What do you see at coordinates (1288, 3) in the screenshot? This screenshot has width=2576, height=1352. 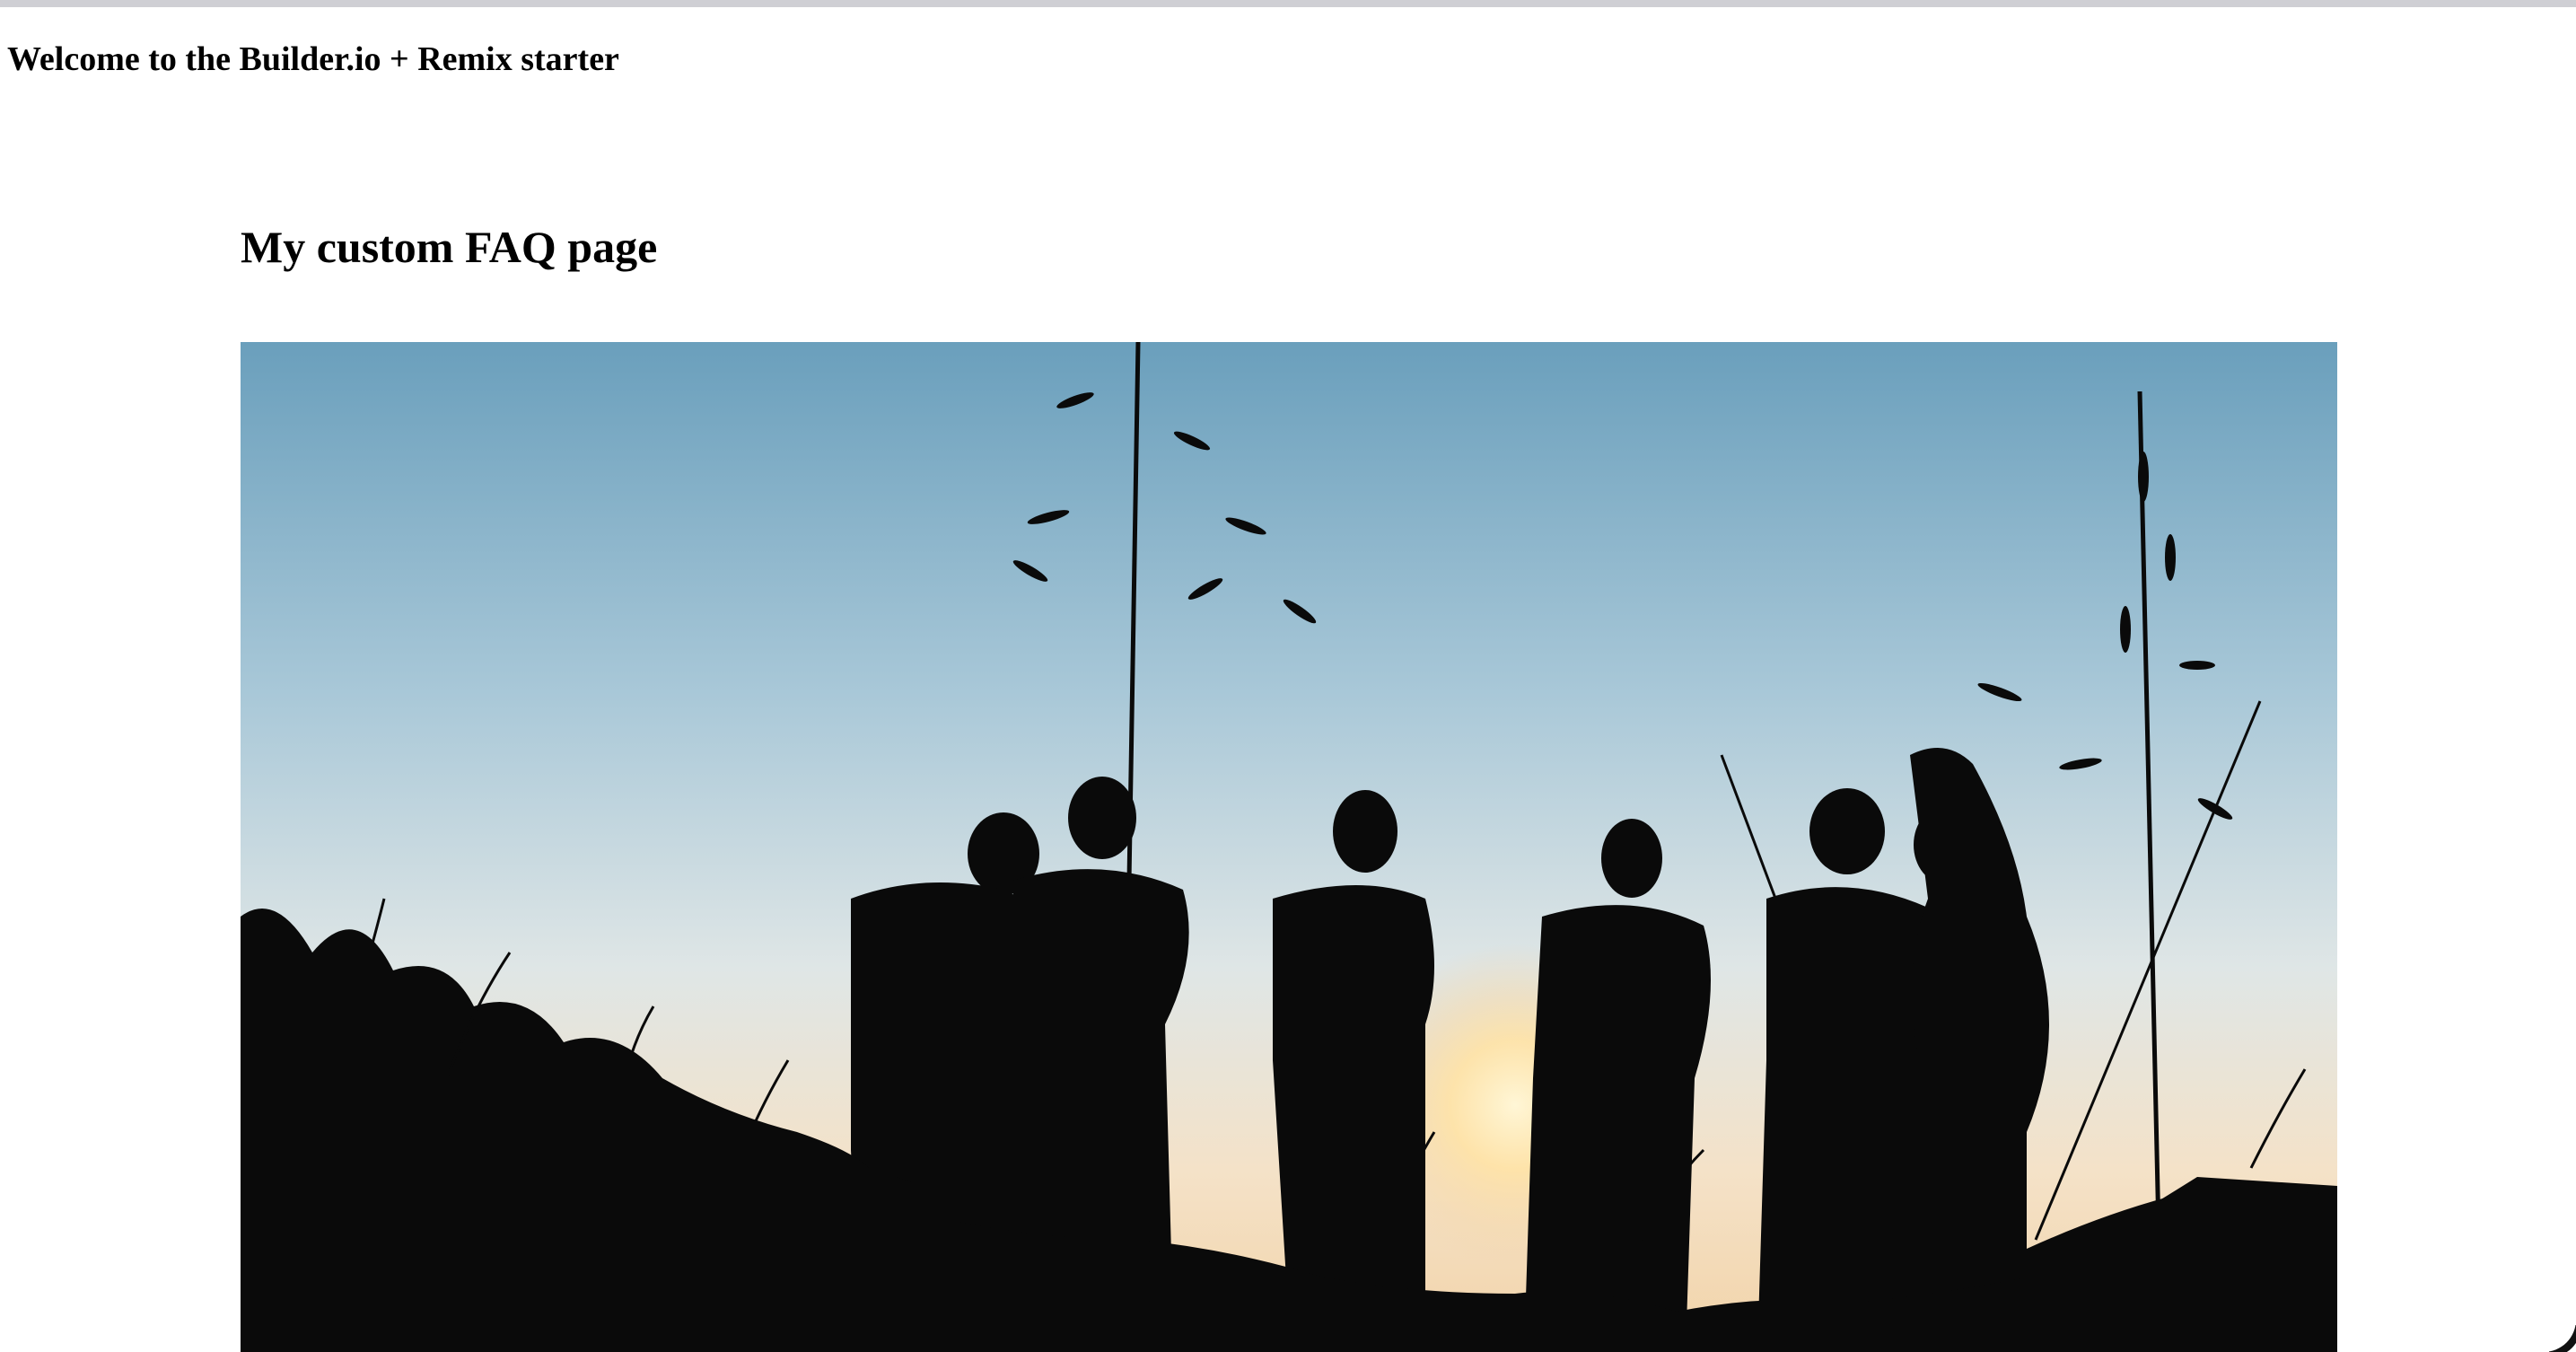 I see `browser-chrome-edge` at bounding box center [1288, 3].